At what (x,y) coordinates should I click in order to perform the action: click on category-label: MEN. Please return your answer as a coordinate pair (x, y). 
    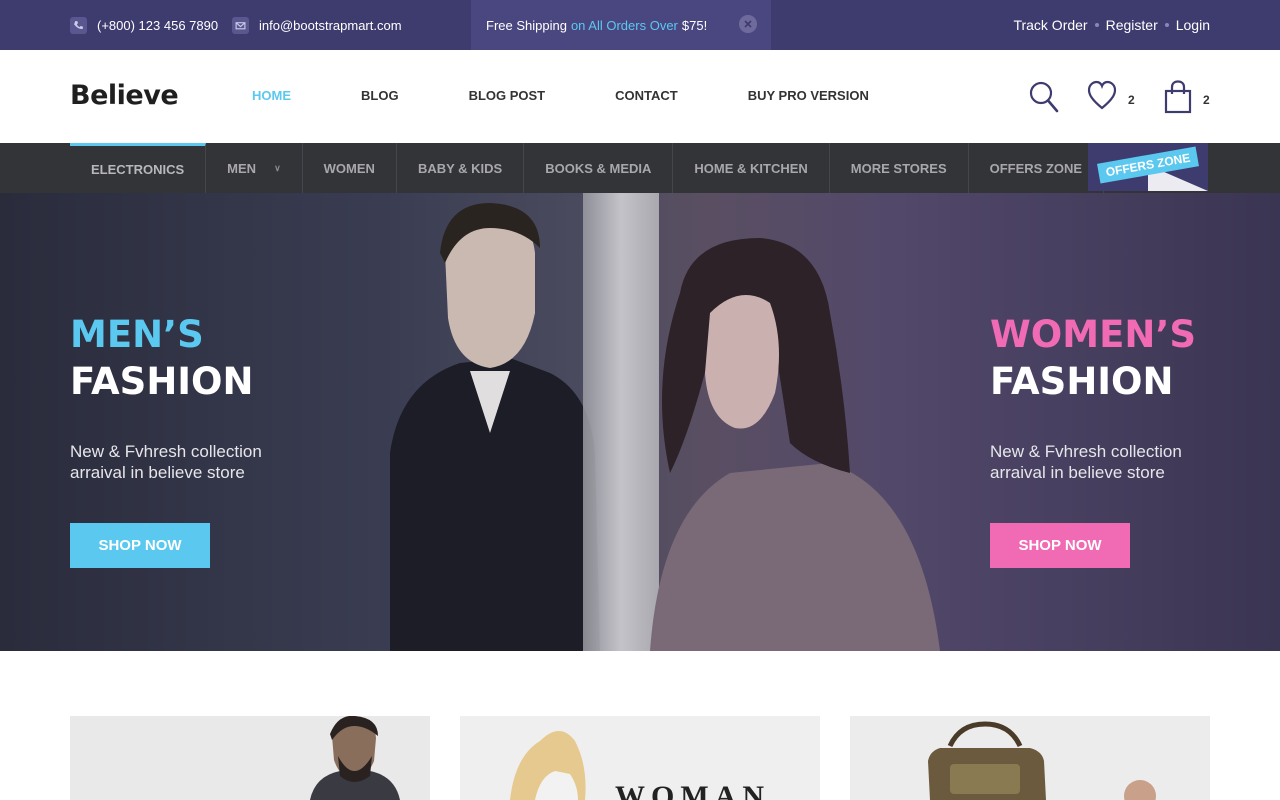
    Looking at the image, I should click on (242, 168).